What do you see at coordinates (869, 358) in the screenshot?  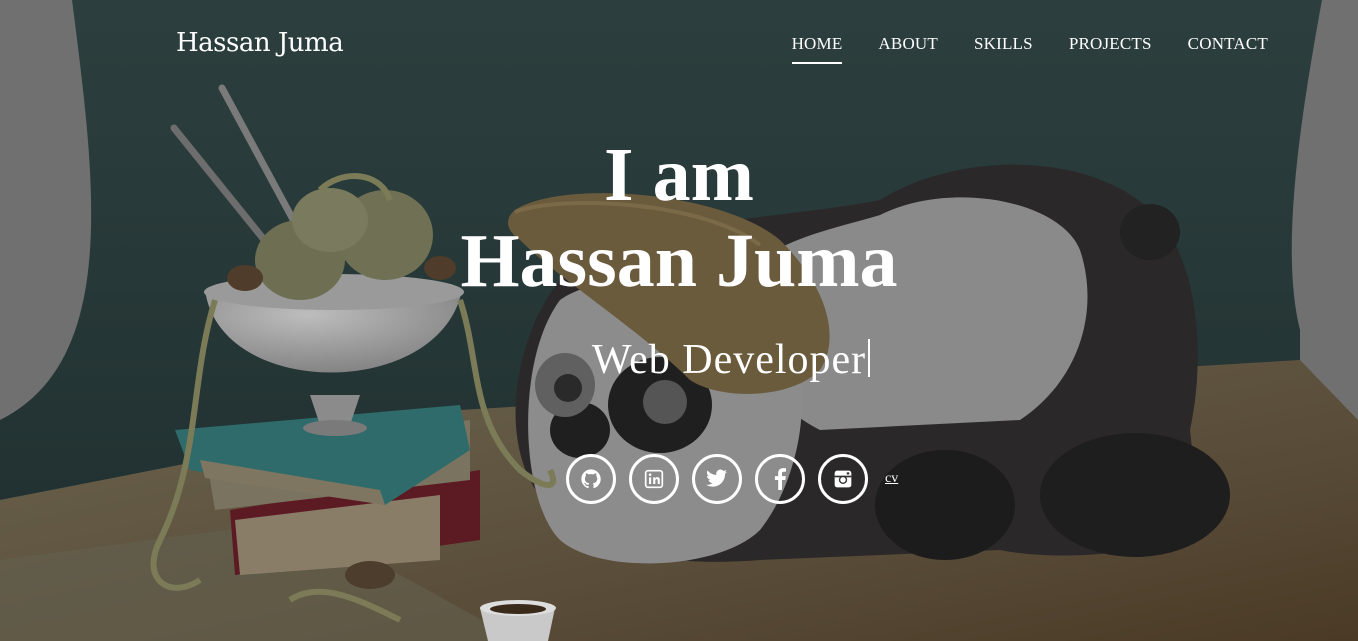 I see `typing-caret` at bounding box center [869, 358].